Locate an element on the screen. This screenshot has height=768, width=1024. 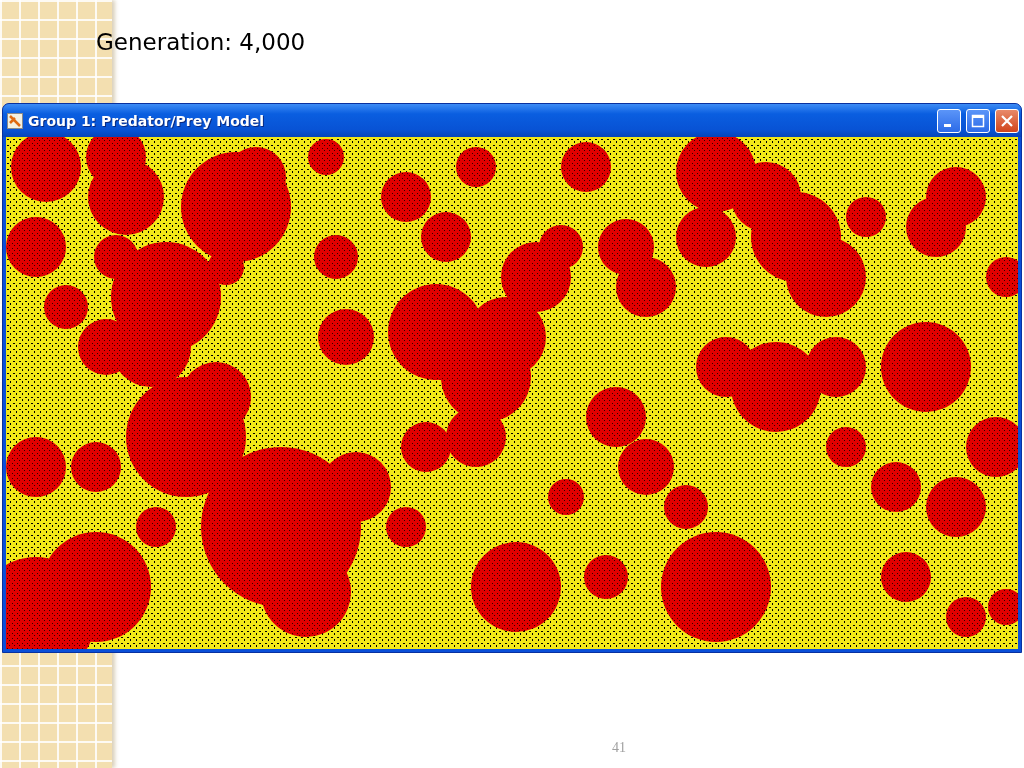
page-number: 41 is located at coordinates (619, 748).